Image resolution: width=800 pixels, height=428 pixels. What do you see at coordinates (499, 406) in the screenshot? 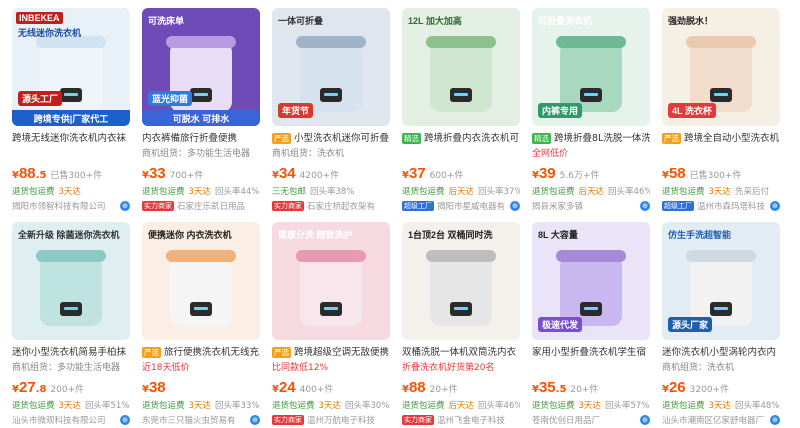
I see `repurchase-rate: 回头率46%` at bounding box center [499, 406].